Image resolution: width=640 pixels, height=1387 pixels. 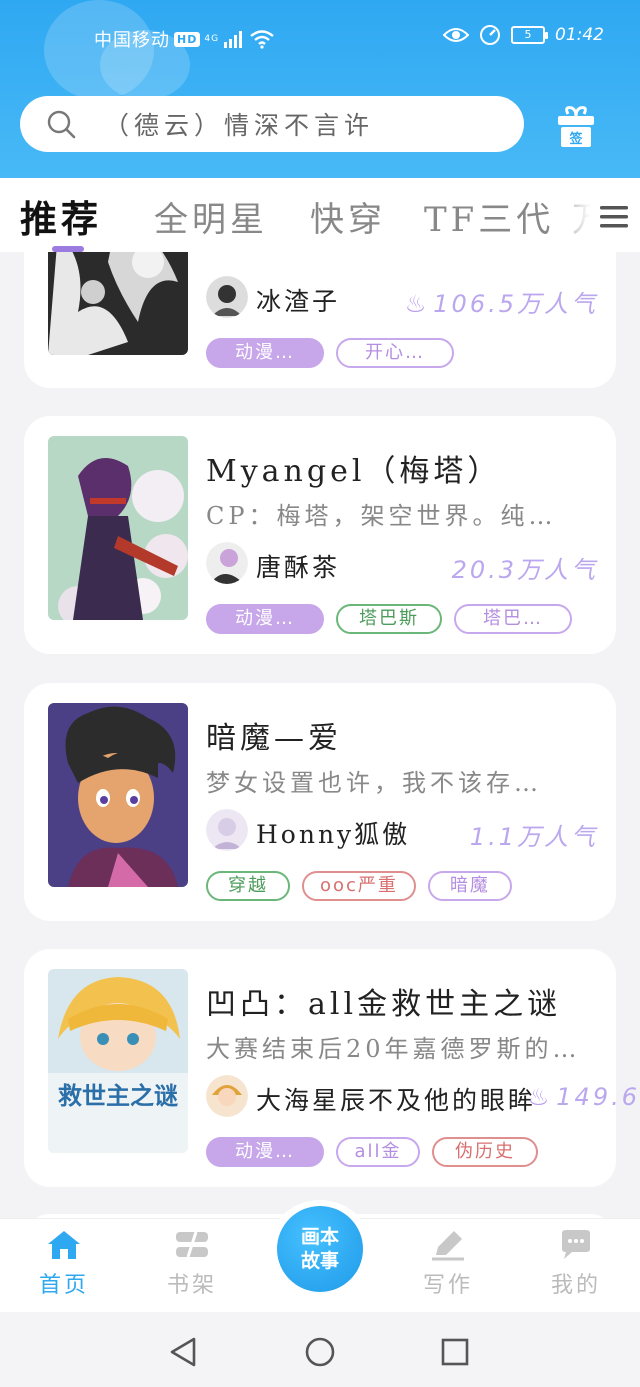 I want to click on speed-icon, so click(x=490, y=35).